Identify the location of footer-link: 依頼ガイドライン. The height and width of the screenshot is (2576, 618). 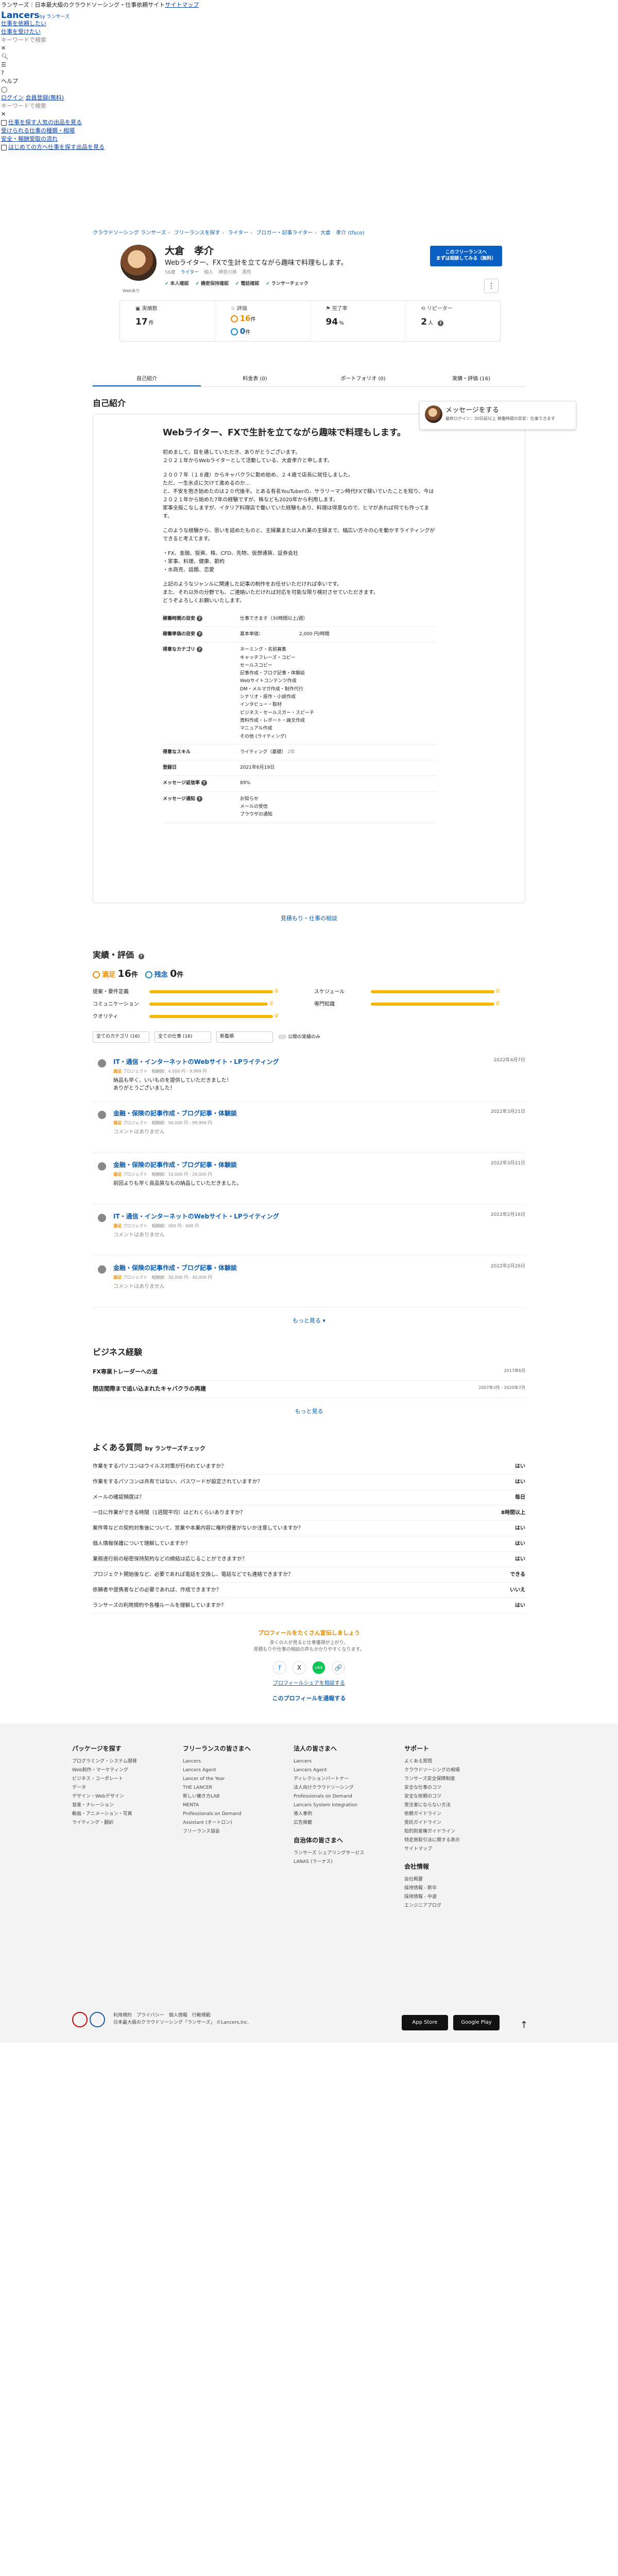
(459, 1815).